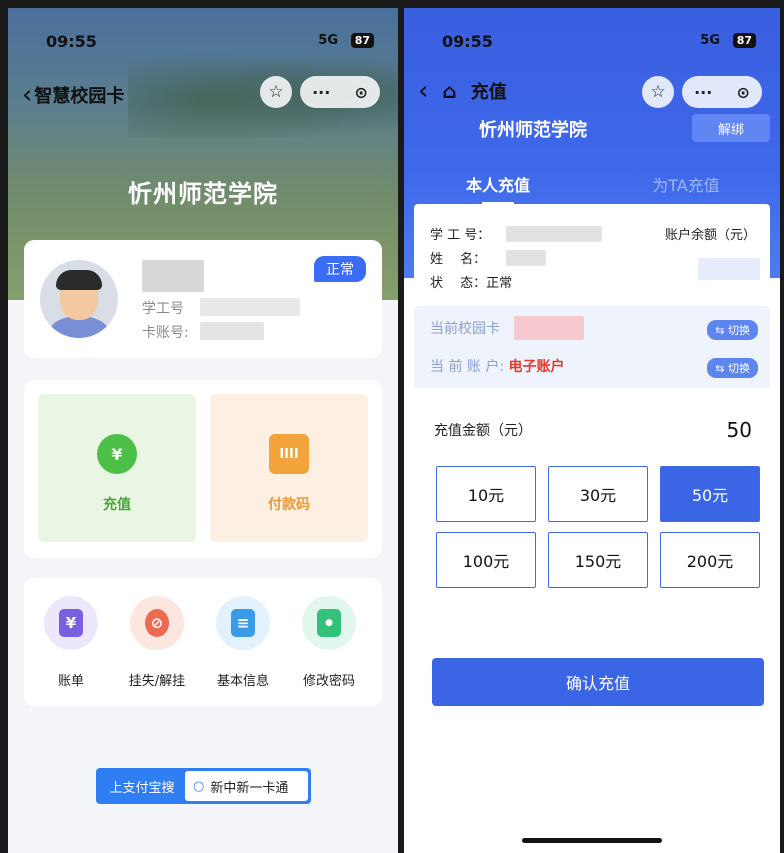 This screenshot has width=784, height=853. What do you see at coordinates (598, 560) in the screenshot?
I see `amount-option-150: 150元` at bounding box center [598, 560].